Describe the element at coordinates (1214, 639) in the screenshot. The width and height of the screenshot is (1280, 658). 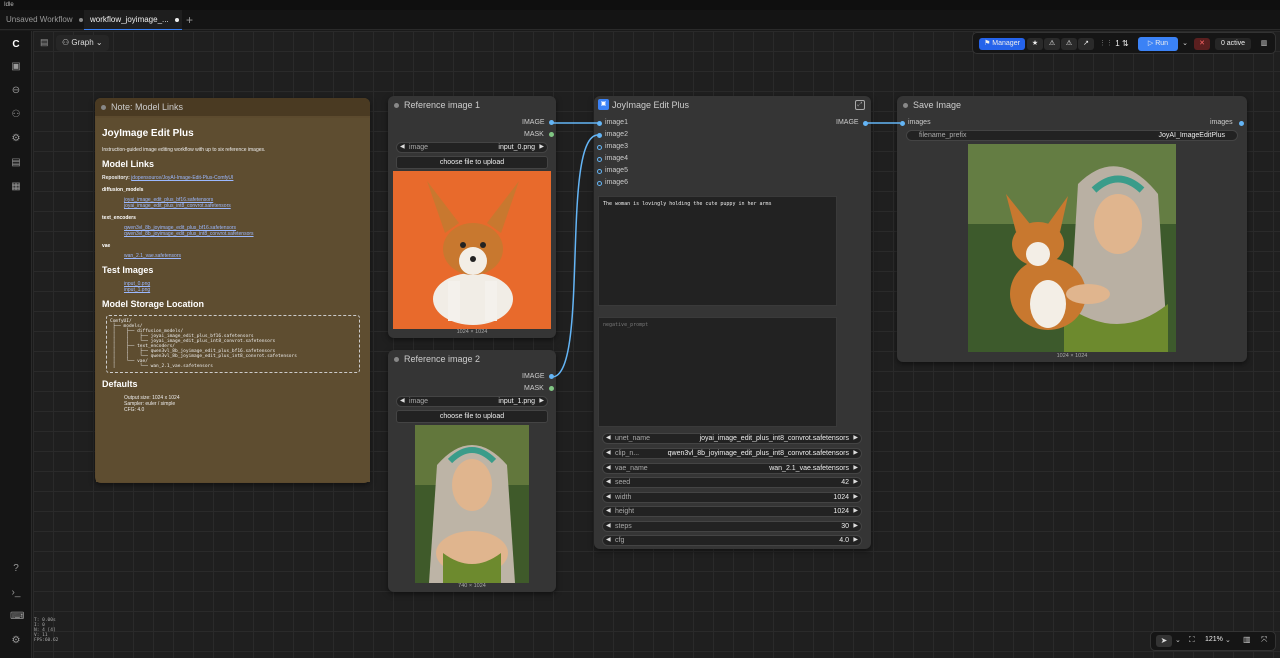
I see `zoom-level: 121%` at that location.